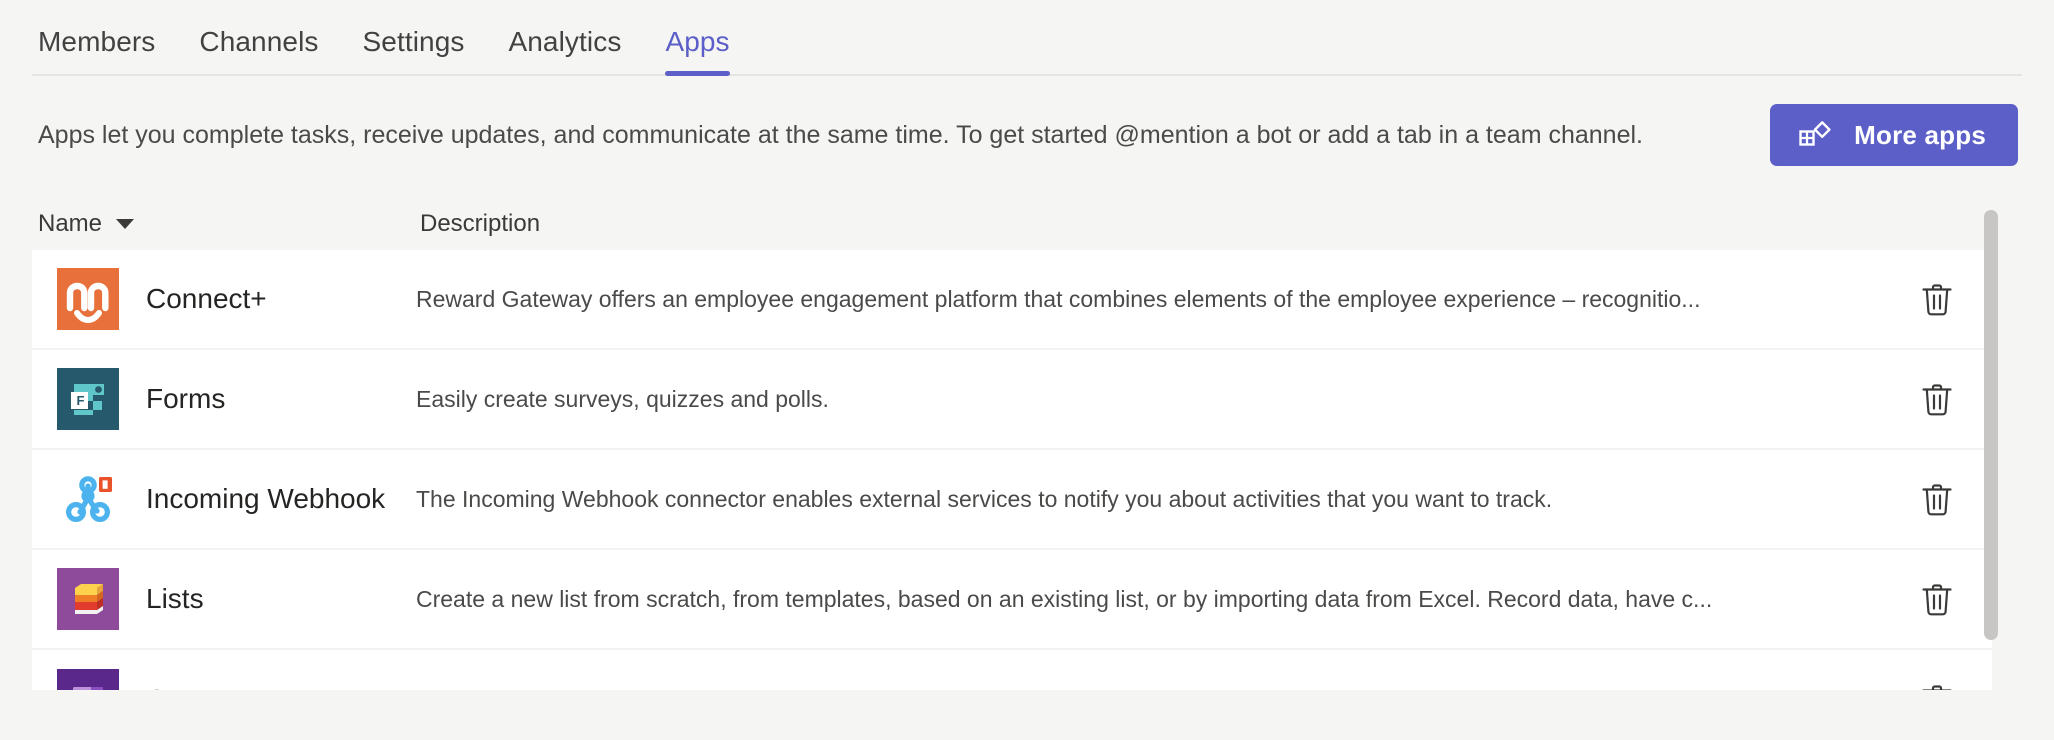 The image size is (2054, 740). I want to click on tab-apps: Apps, so click(697, 51).